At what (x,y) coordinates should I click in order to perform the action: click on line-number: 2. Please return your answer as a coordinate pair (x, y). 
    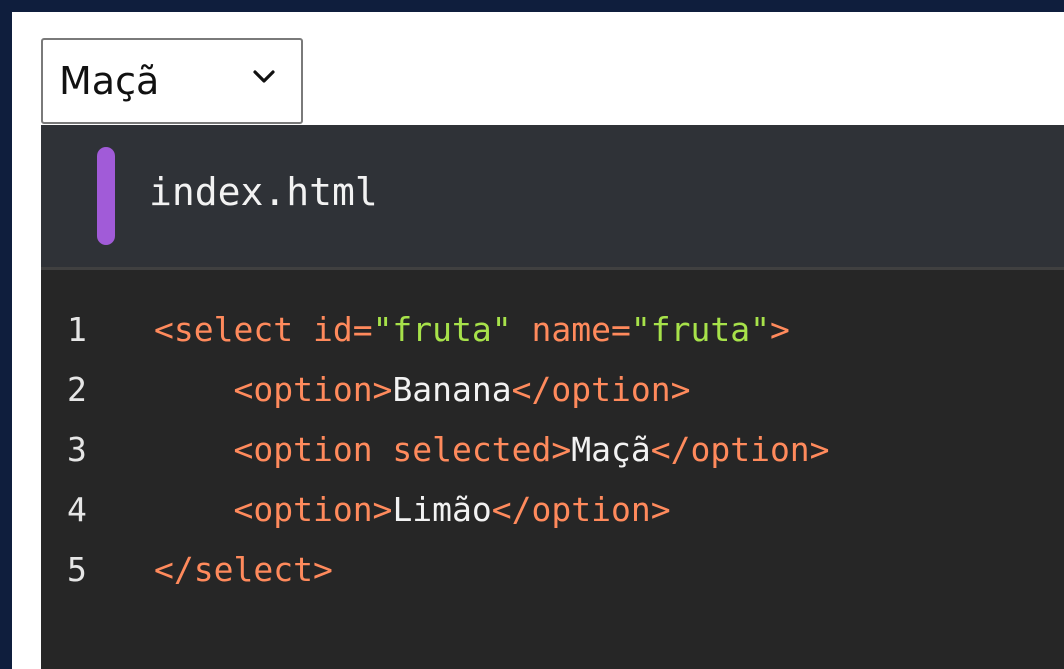
    Looking at the image, I should click on (77, 389).